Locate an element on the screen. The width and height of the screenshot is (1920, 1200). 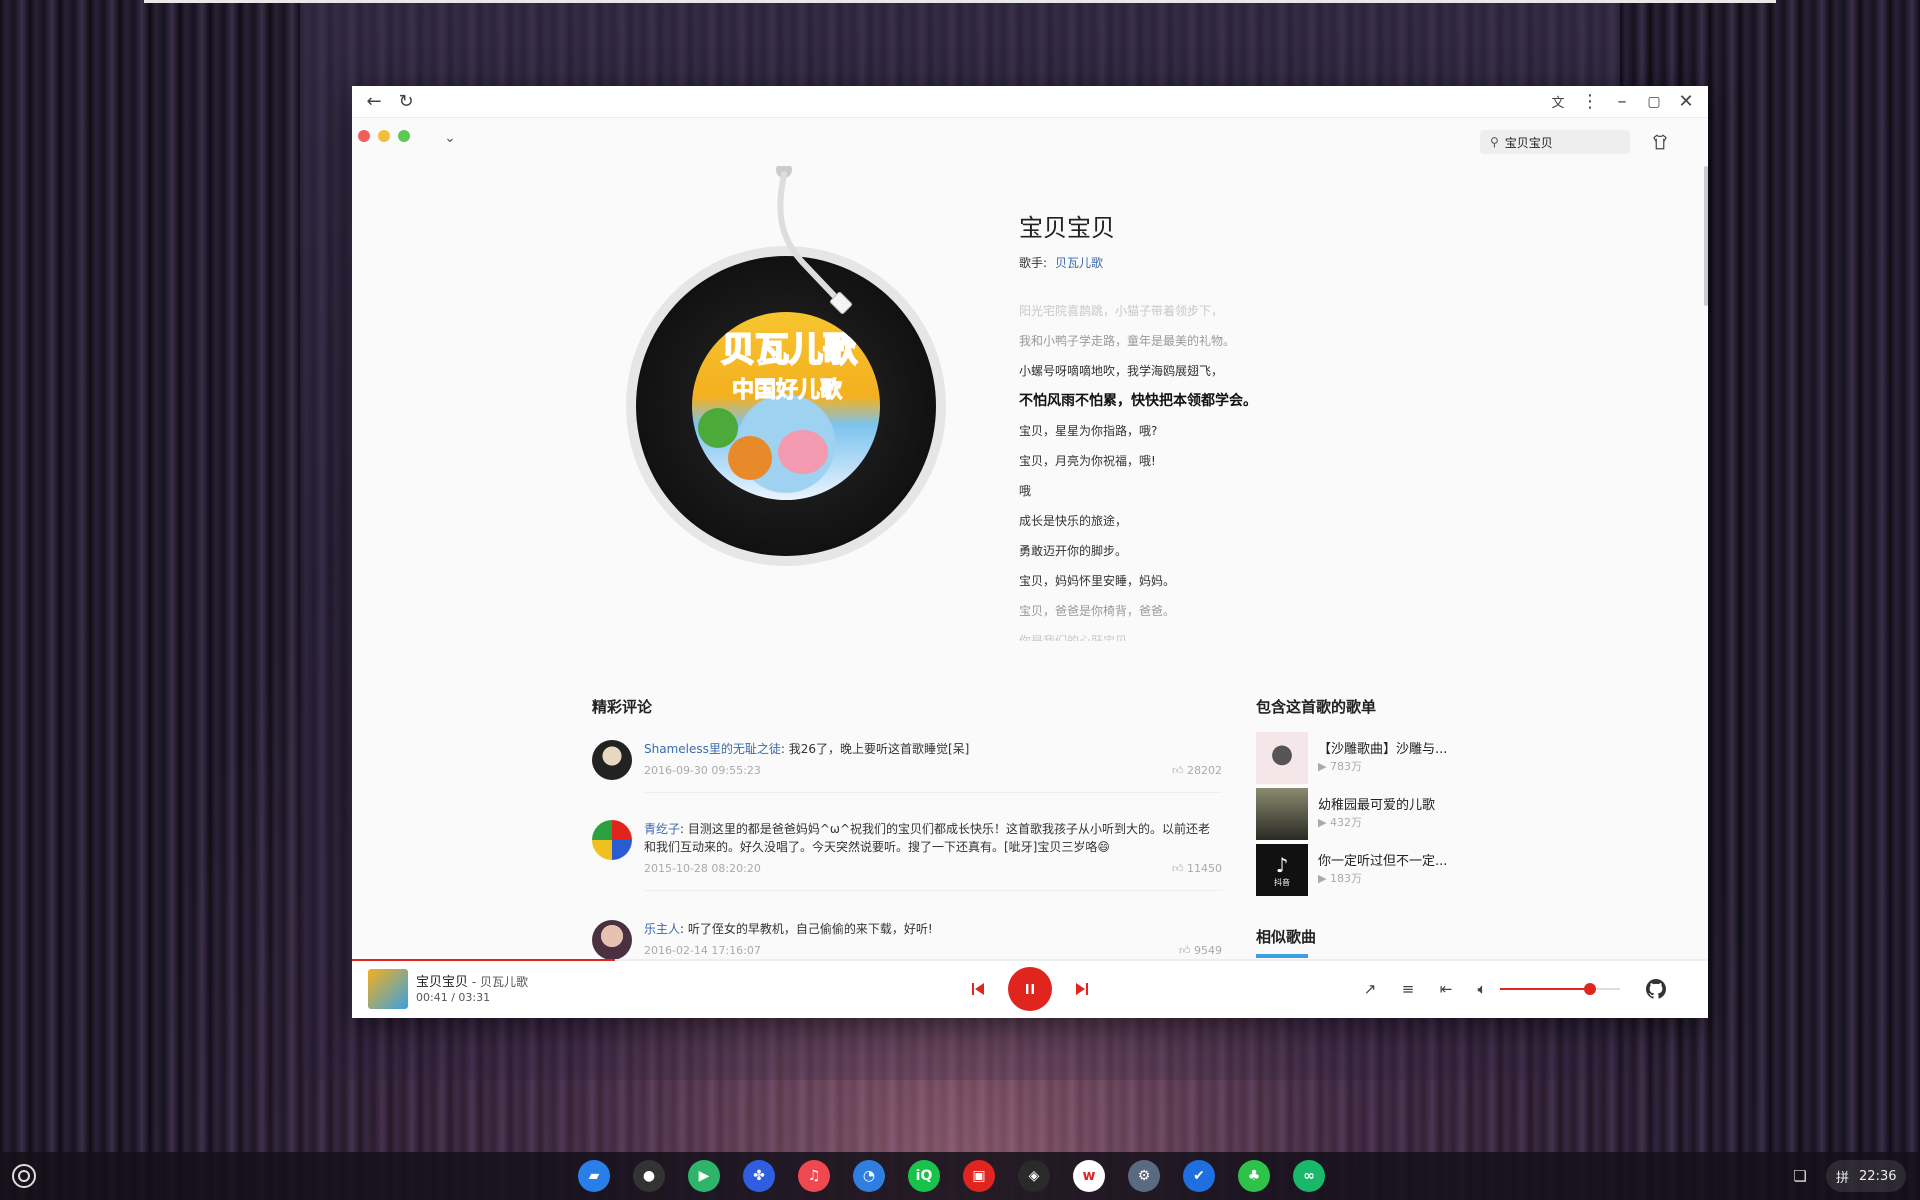
game-icon: ♣ is located at coordinates (1254, 1176).